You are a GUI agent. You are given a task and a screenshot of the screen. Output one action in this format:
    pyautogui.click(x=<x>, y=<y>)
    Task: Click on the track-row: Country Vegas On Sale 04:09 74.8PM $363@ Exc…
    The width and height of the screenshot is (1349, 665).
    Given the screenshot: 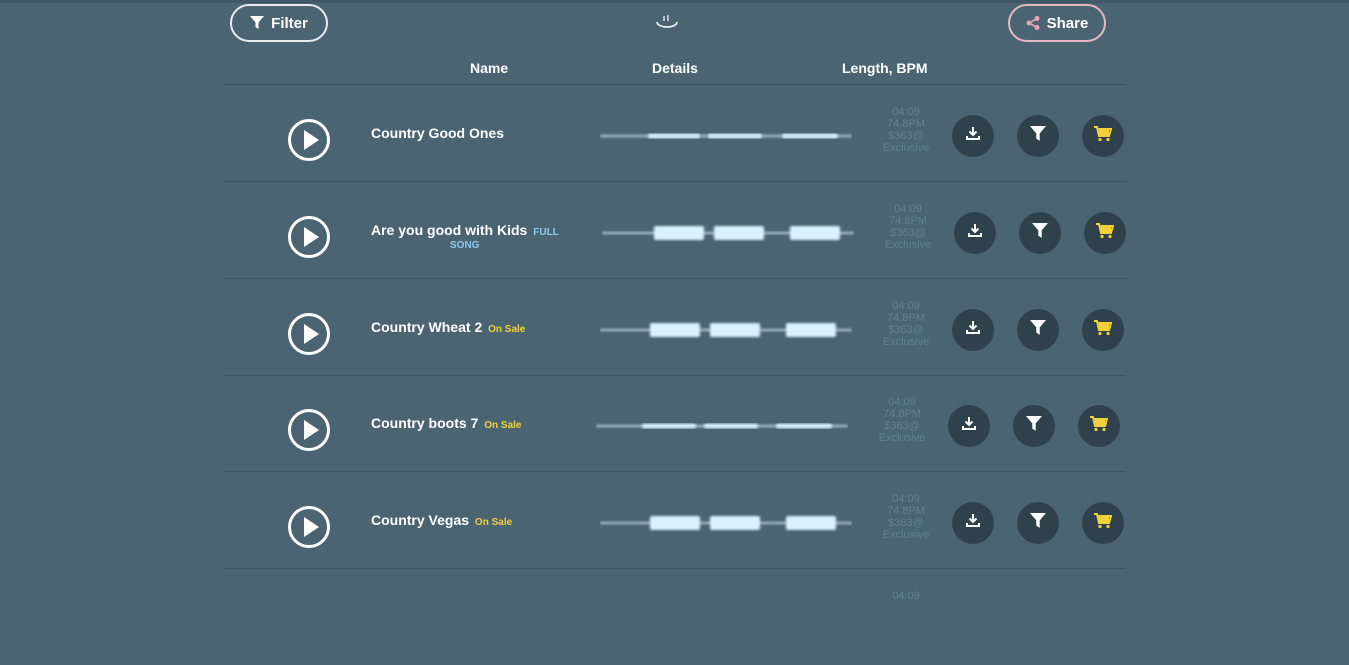 What is the action you would take?
    pyautogui.click(x=675, y=520)
    